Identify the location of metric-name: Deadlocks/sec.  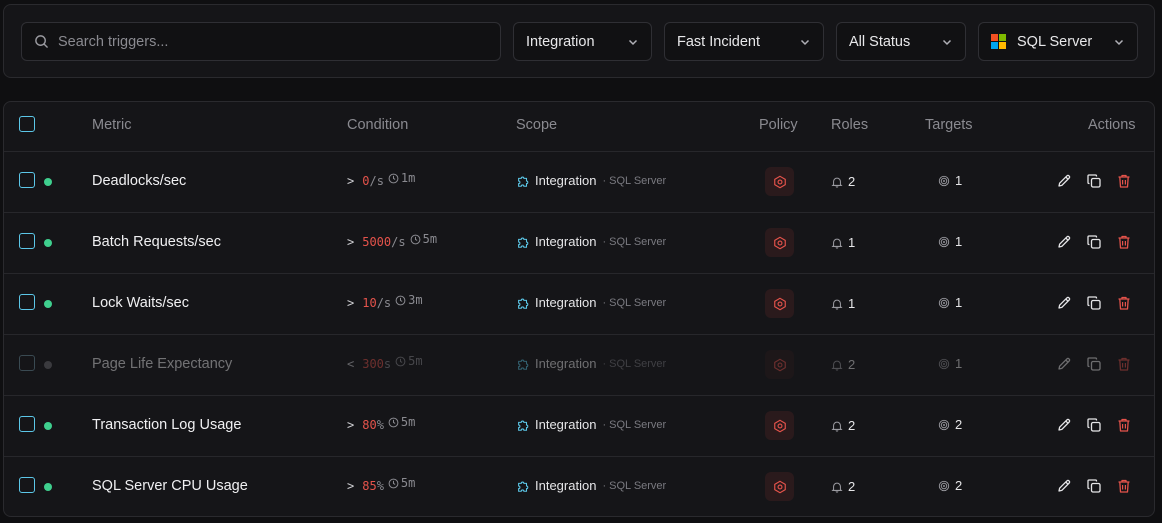
(139, 181).